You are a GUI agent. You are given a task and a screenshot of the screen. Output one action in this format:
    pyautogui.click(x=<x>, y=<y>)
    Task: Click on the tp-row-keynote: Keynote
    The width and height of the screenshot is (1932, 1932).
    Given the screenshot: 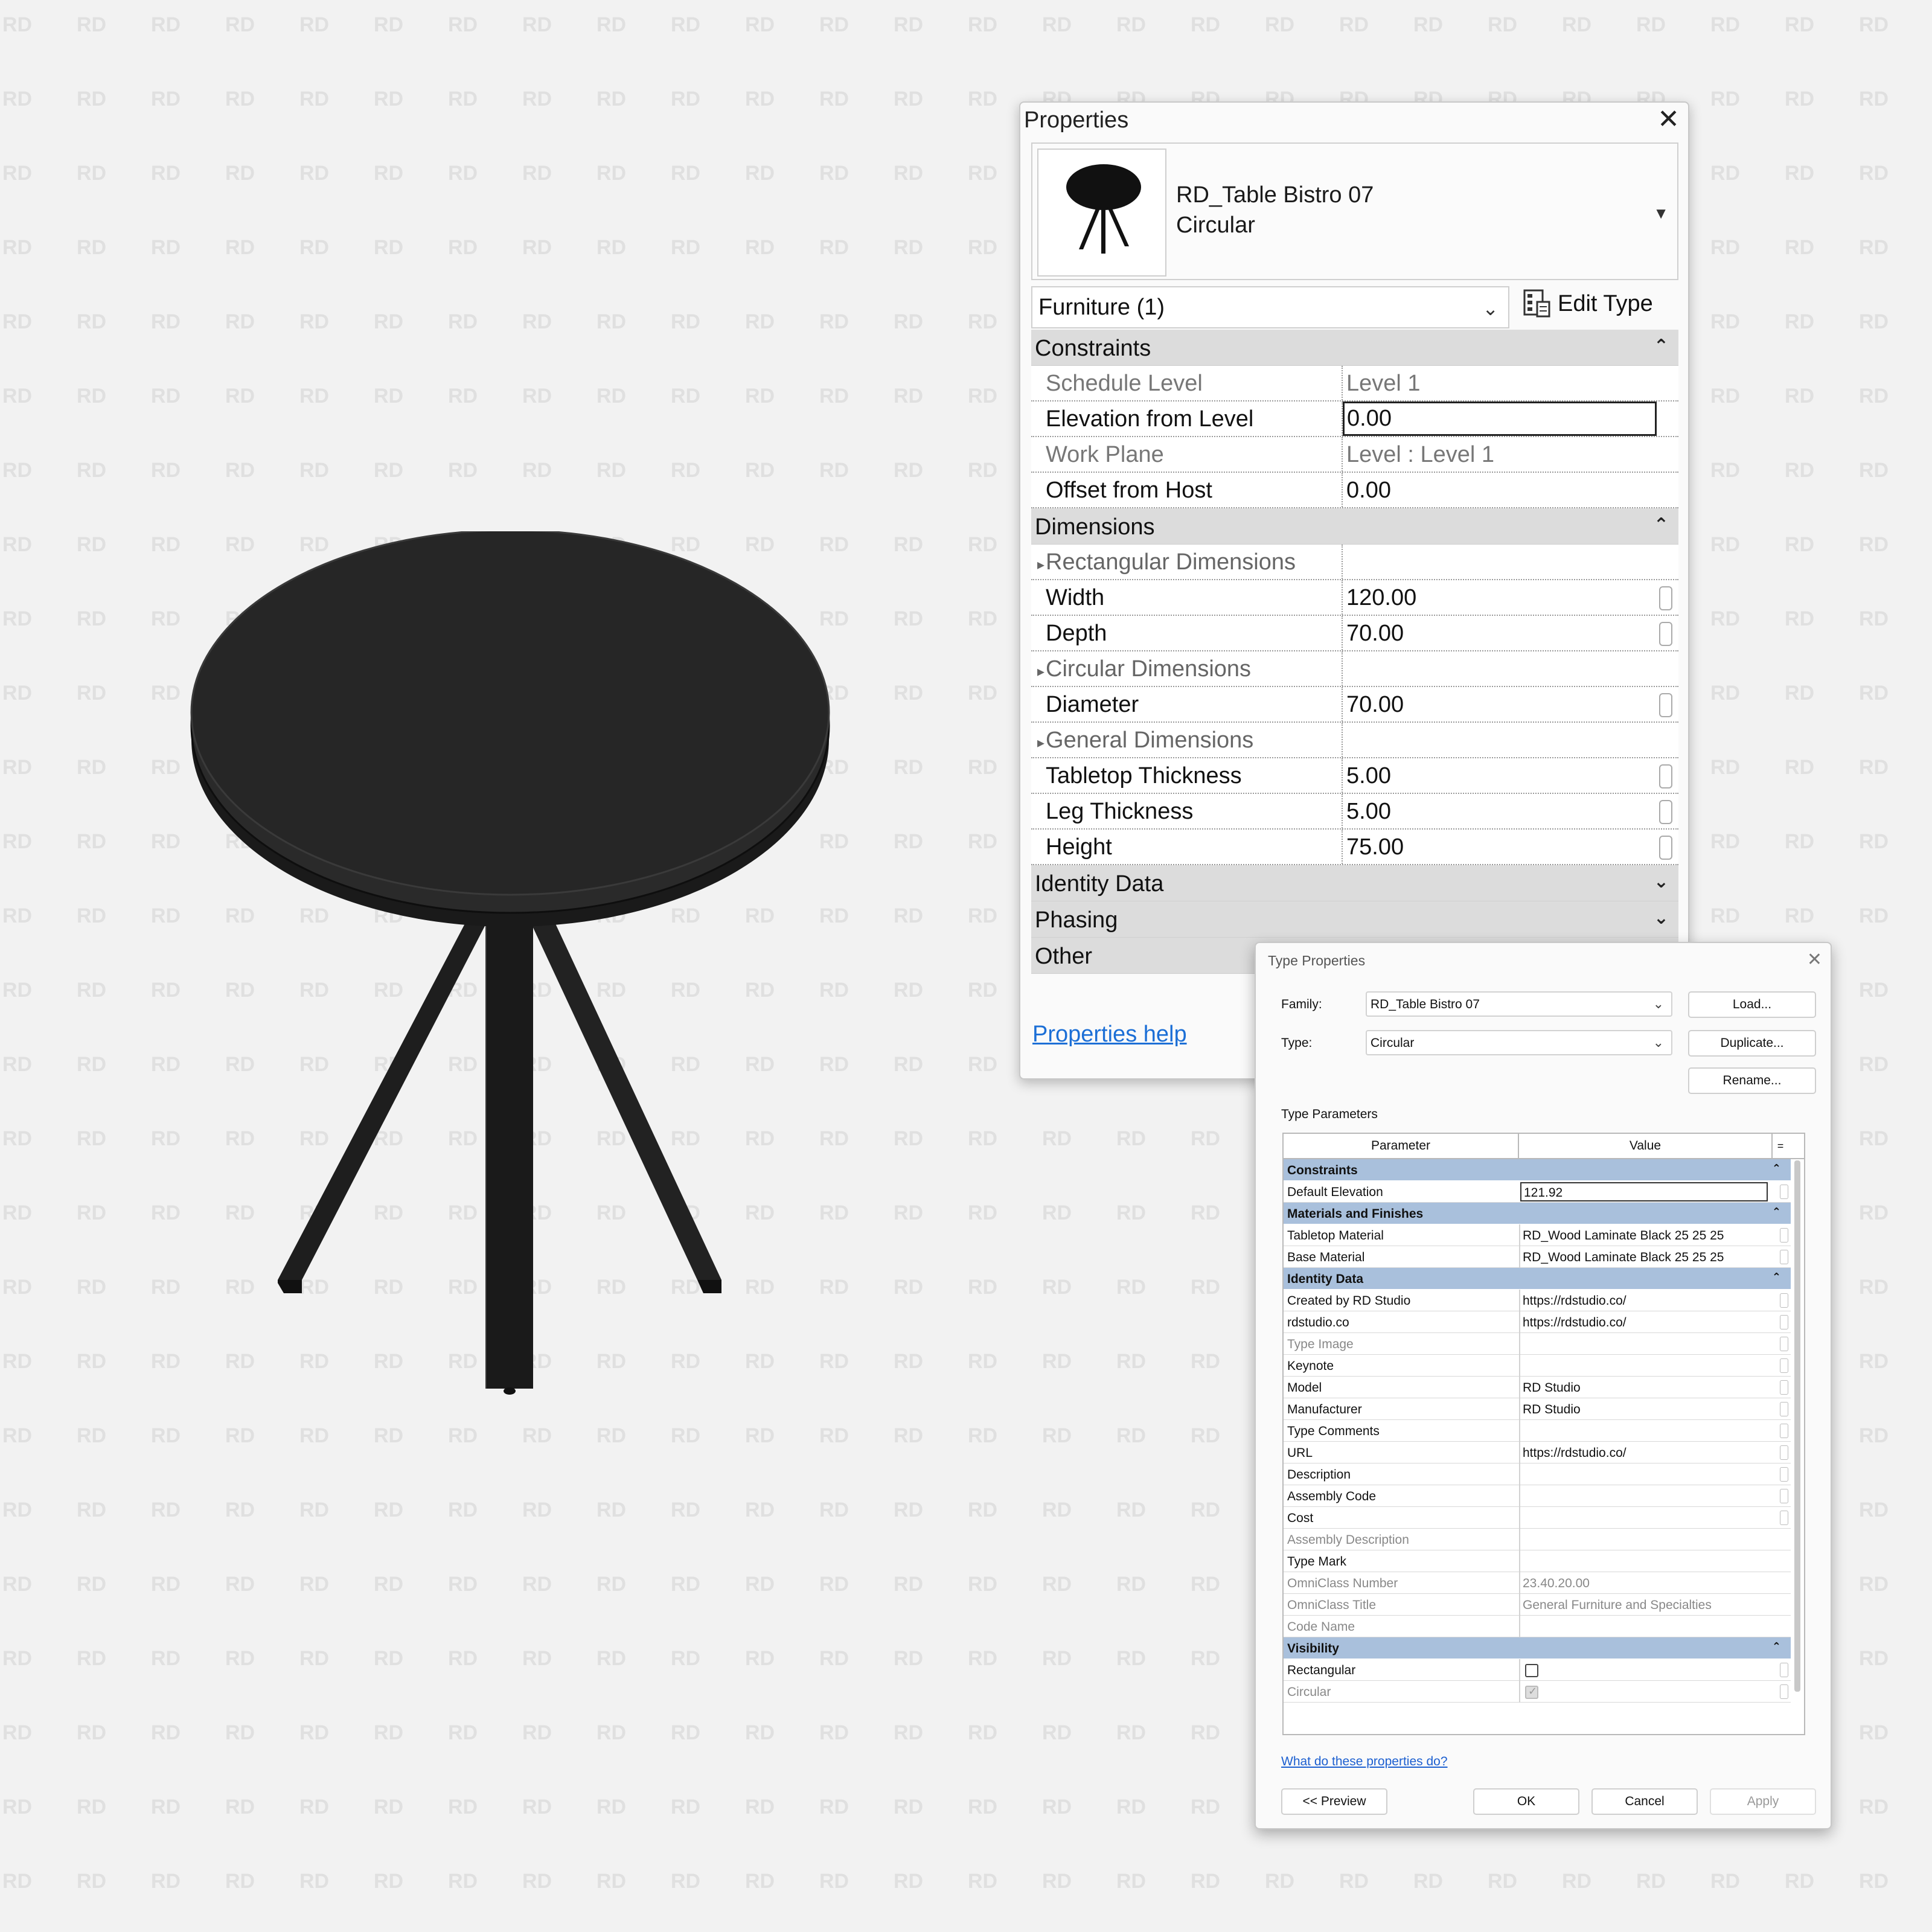 What is the action you would take?
    pyautogui.click(x=1538, y=1366)
    